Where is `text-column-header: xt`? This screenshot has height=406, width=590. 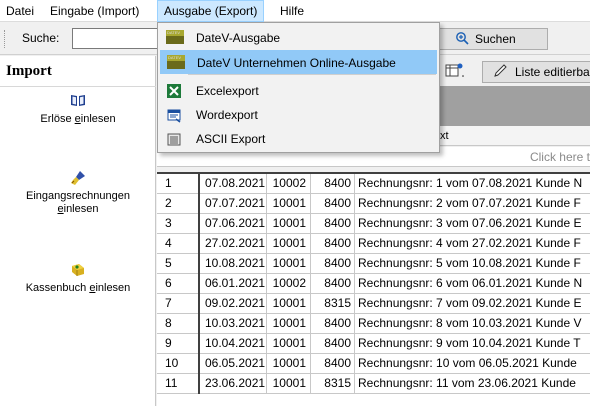 text-column-header: xt is located at coordinates (444, 136).